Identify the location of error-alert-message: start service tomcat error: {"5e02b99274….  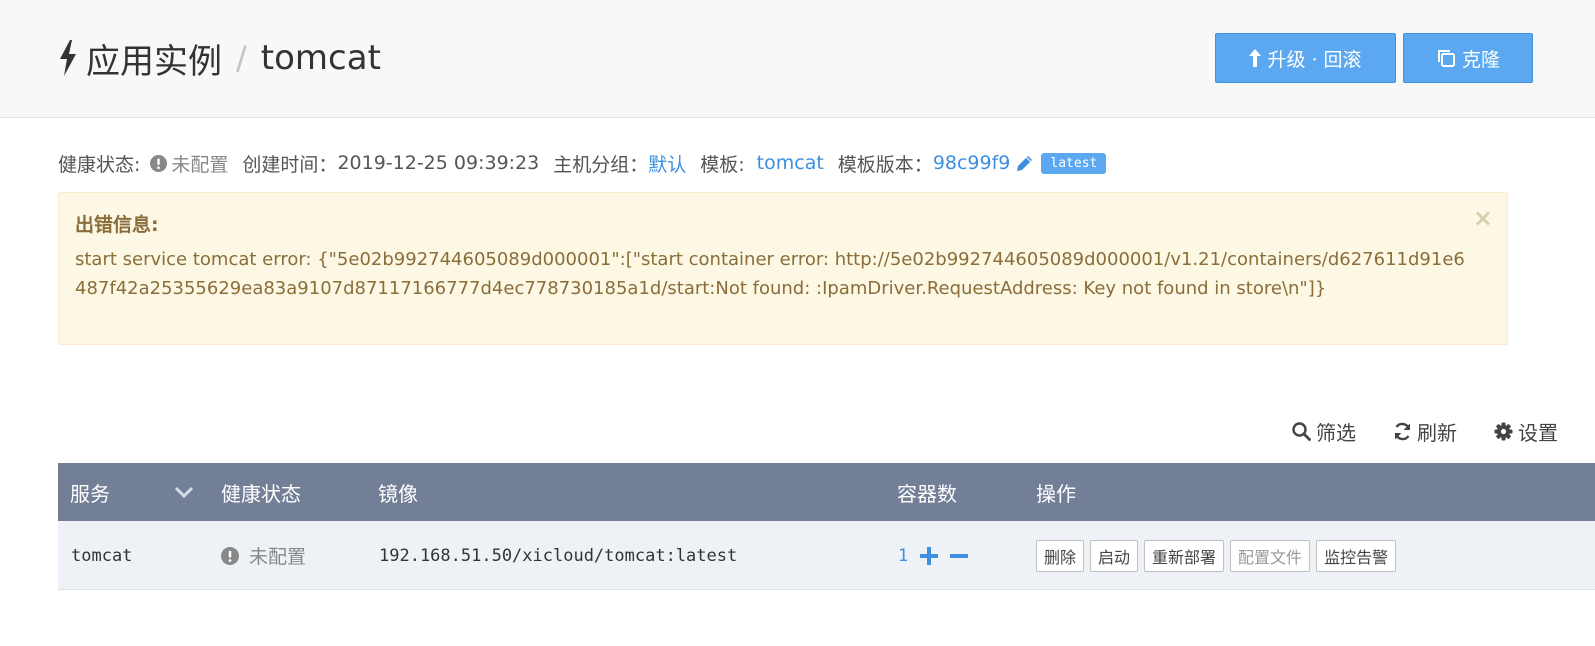
(770, 274).